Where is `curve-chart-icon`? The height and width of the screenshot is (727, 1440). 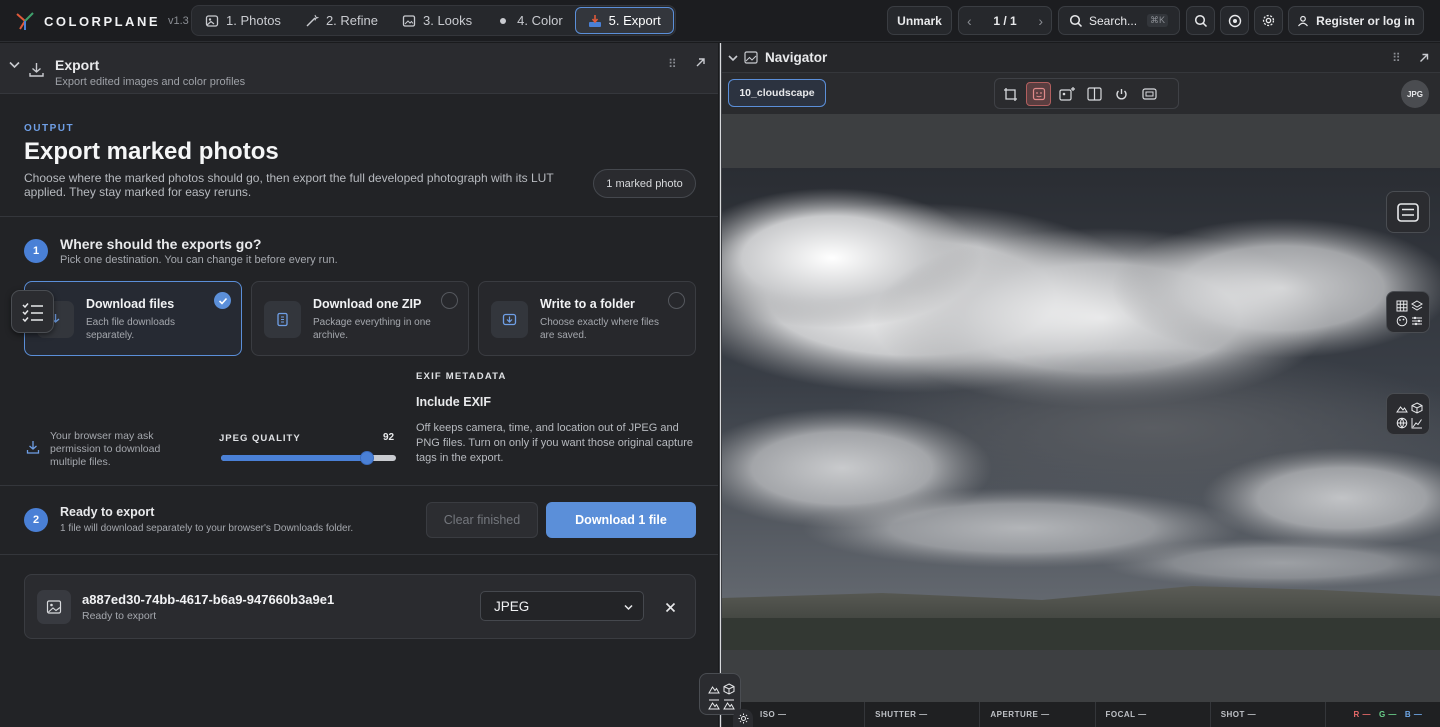
curve-chart-icon is located at coordinates (1417, 423).